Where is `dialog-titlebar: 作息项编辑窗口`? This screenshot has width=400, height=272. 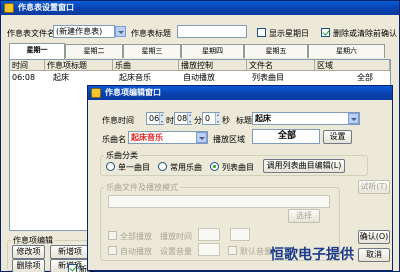
dialog-titlebar: 作息项编辑窗口 is located at coordinates (240, 93).